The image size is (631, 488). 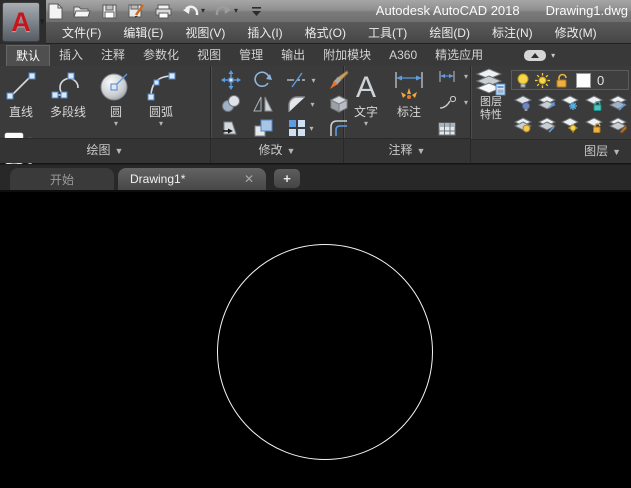 I want to click on new-file-button, so click(x=55, y=11).